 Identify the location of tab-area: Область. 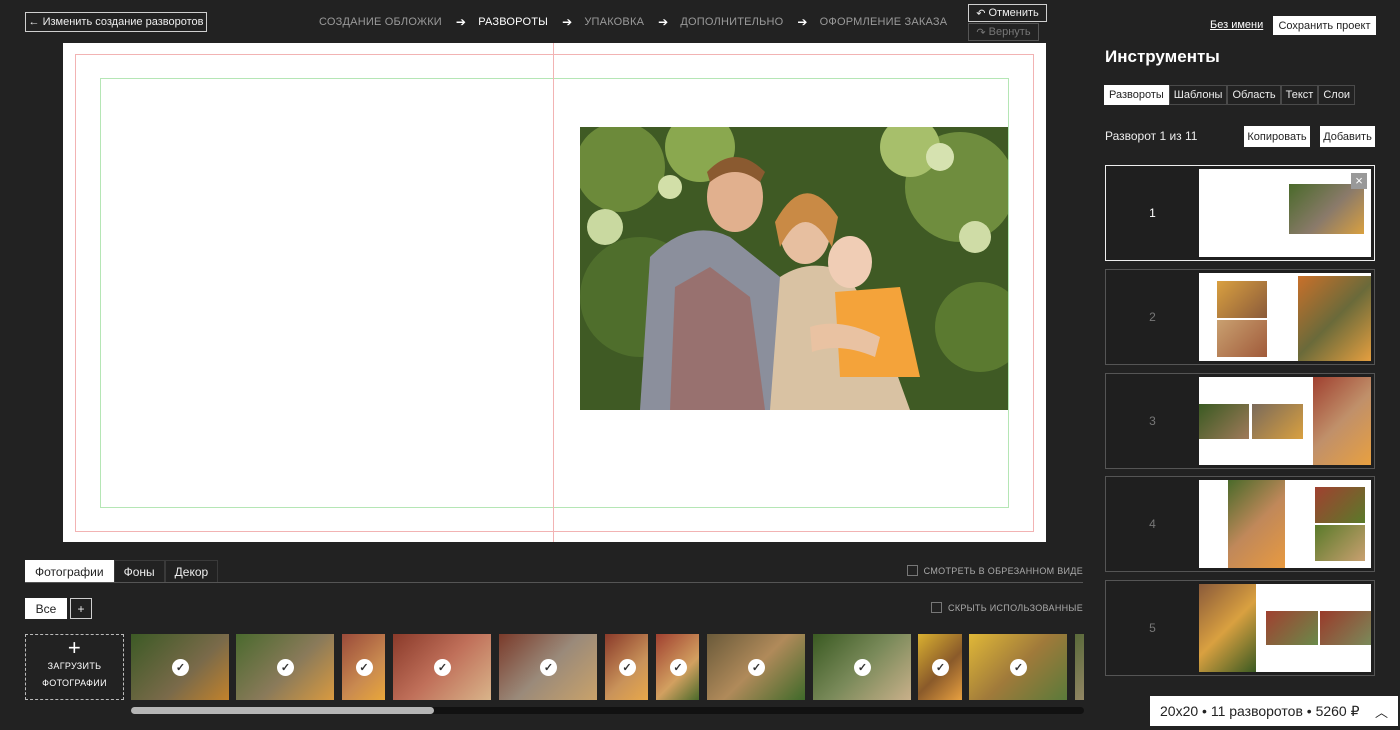
(1254, 95).